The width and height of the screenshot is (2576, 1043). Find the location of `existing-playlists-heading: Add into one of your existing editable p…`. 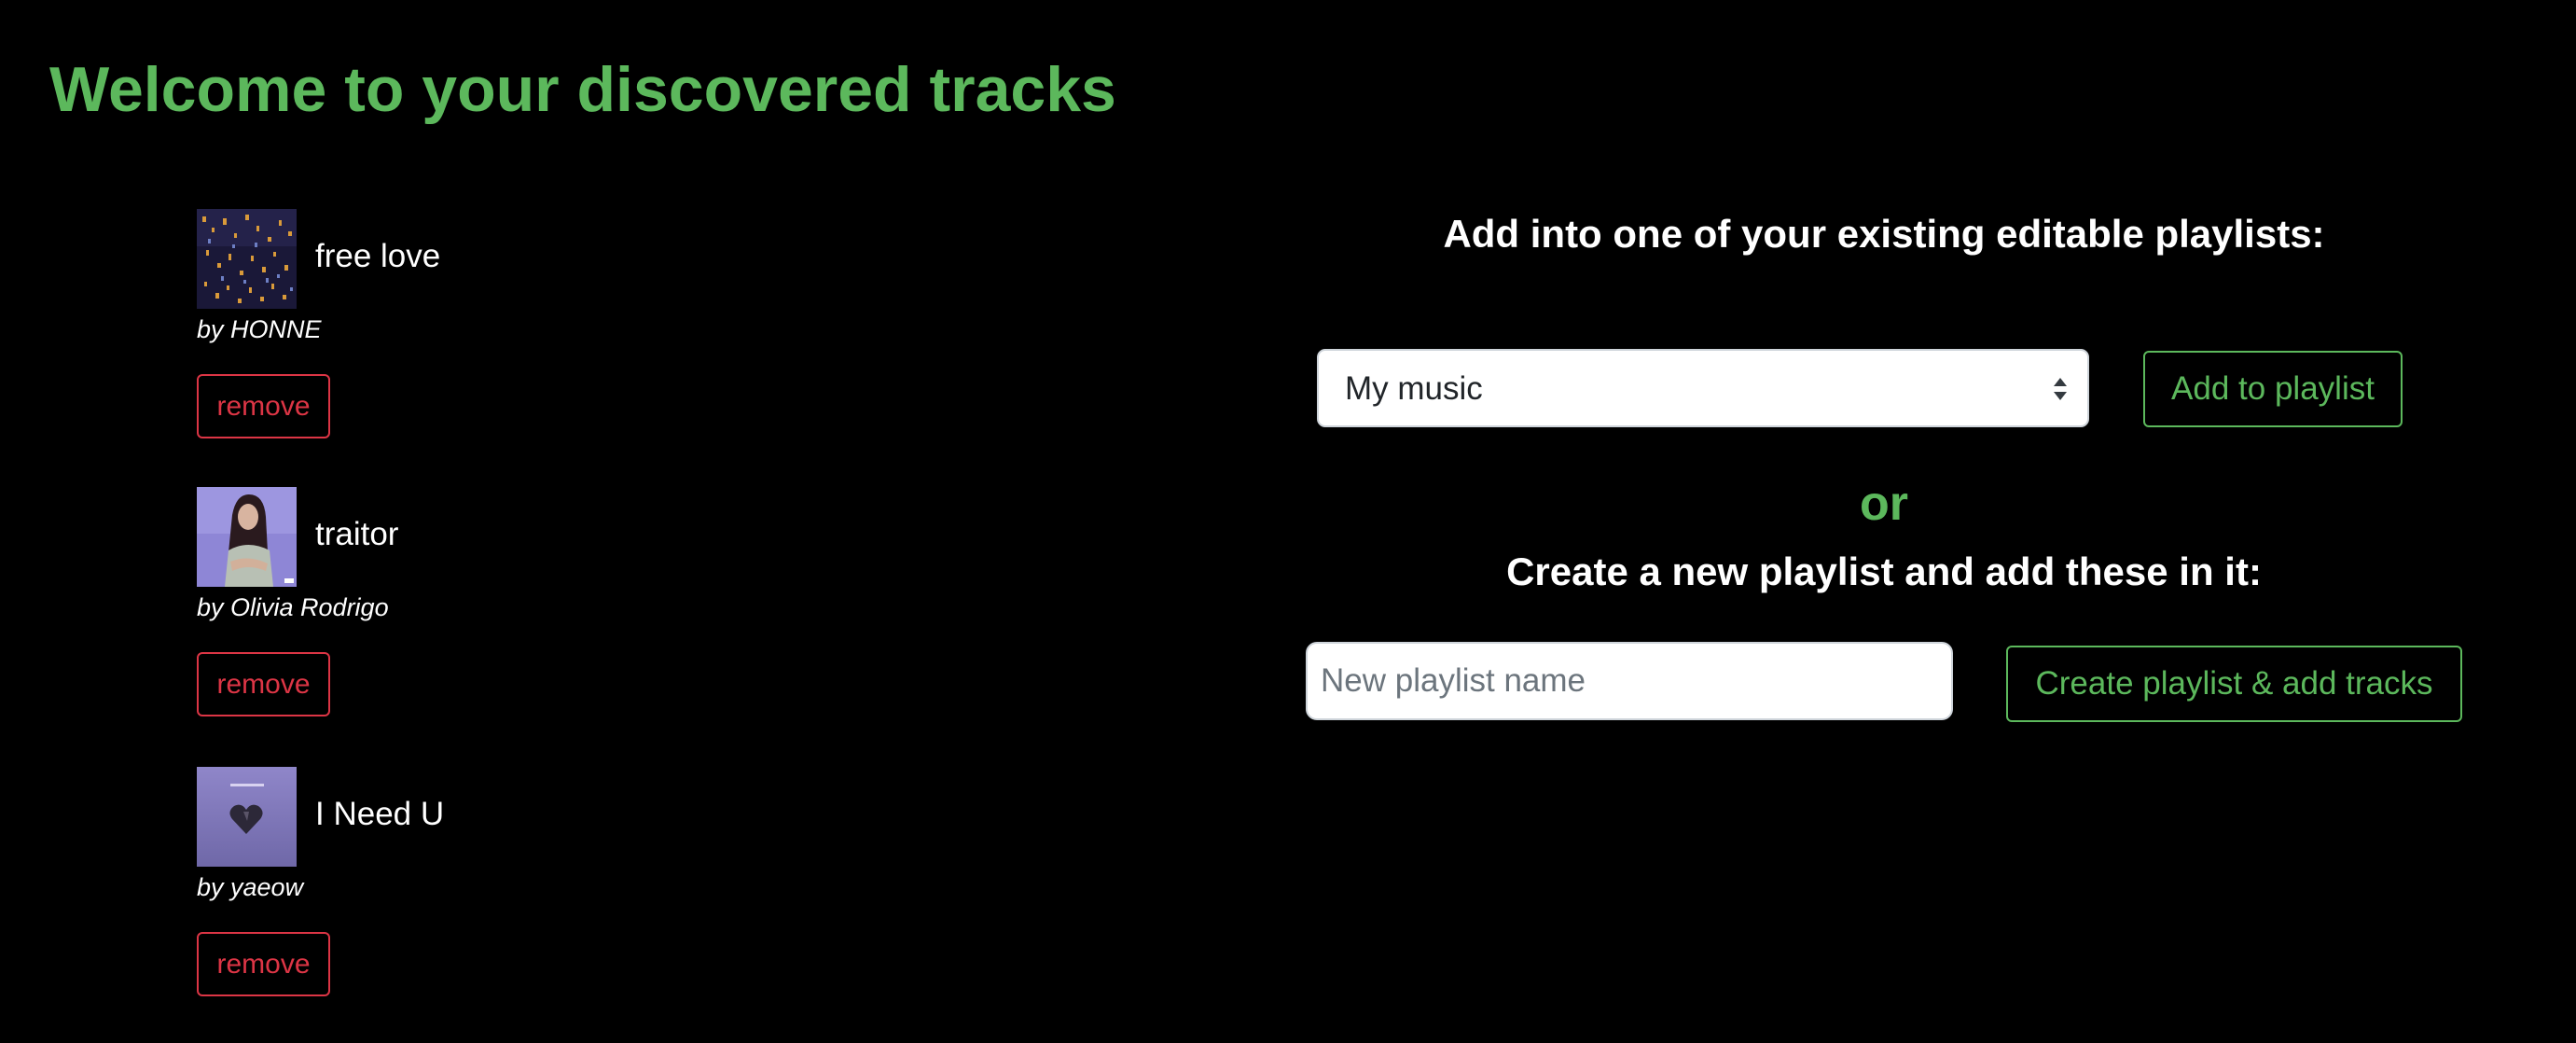

existing-playlists-heading: Add into one of your existing editable p… is located at coordinates (1884, 234).